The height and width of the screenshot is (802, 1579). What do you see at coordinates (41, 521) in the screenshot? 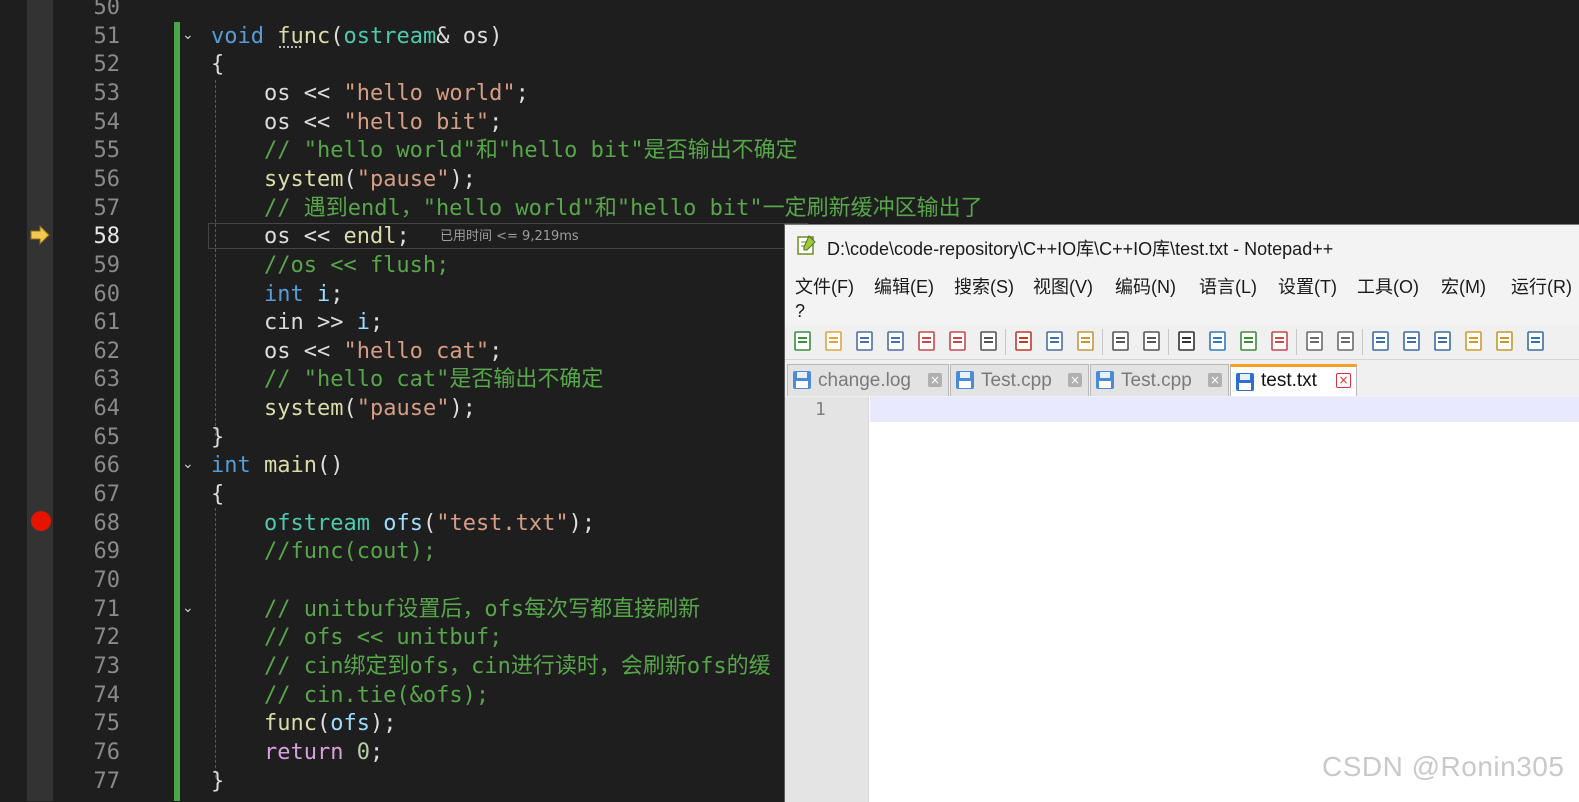
I see `breakpoint-icon` at bounding box center [41, 521].